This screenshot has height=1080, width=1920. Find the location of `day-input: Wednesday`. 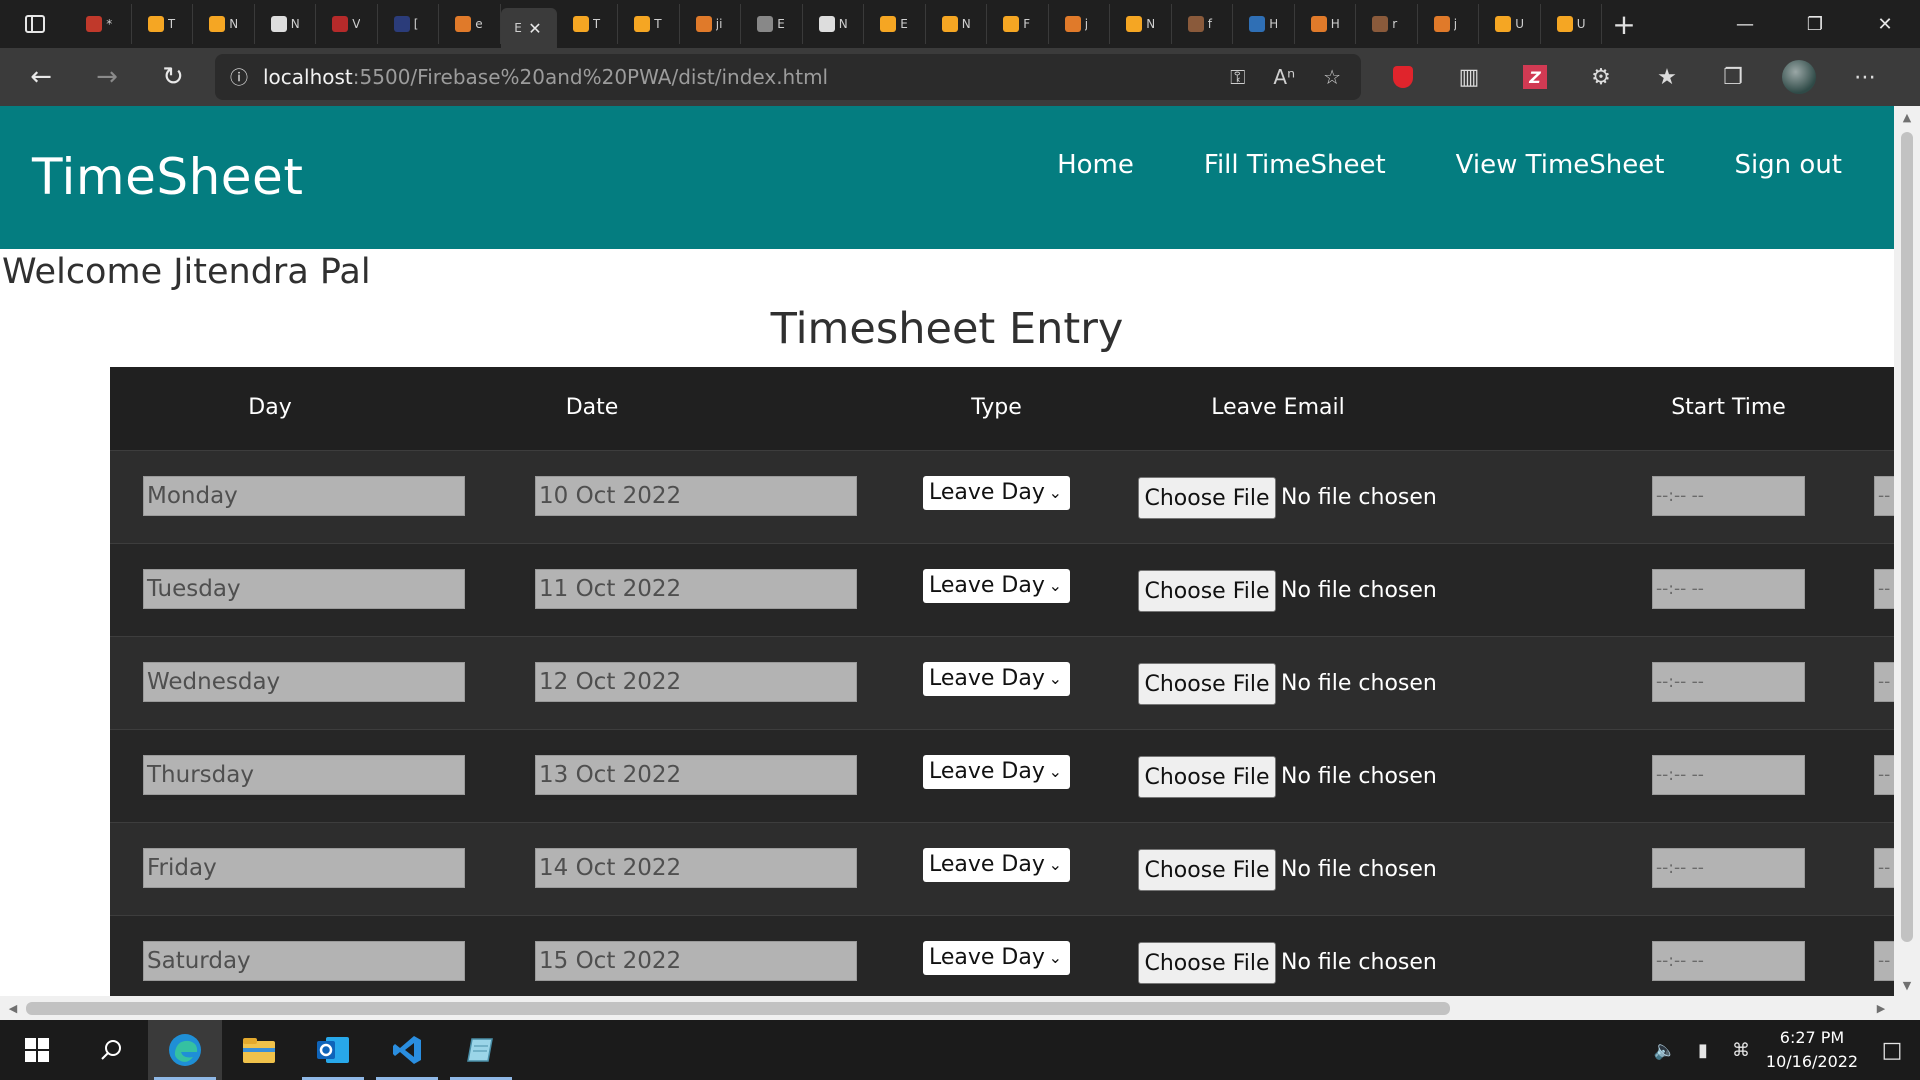

day-input: Wednesday is located at coordinates (304, 682).